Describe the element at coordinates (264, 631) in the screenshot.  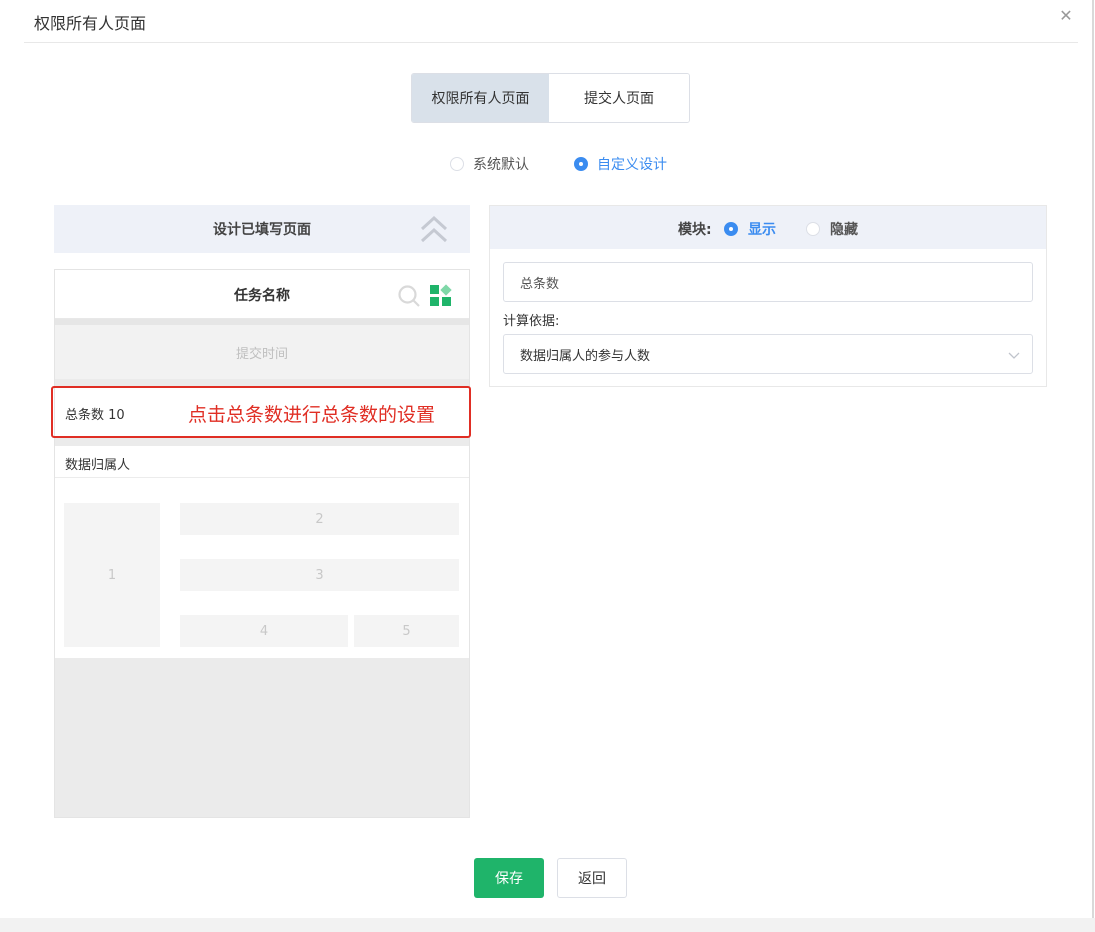
I see `block-4: 4` at that location.